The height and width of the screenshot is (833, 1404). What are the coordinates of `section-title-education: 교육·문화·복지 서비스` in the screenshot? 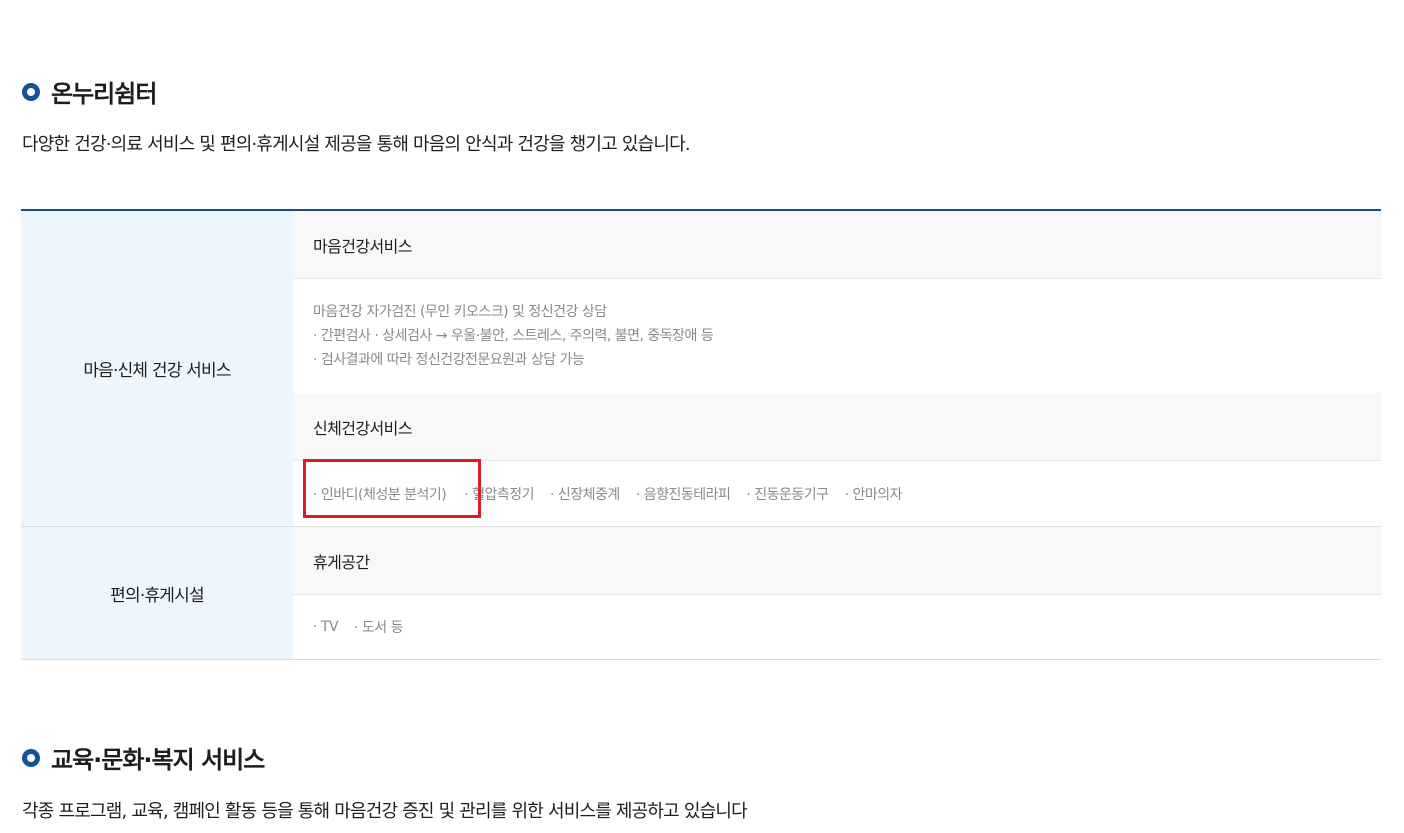 It's located at (143, 757).